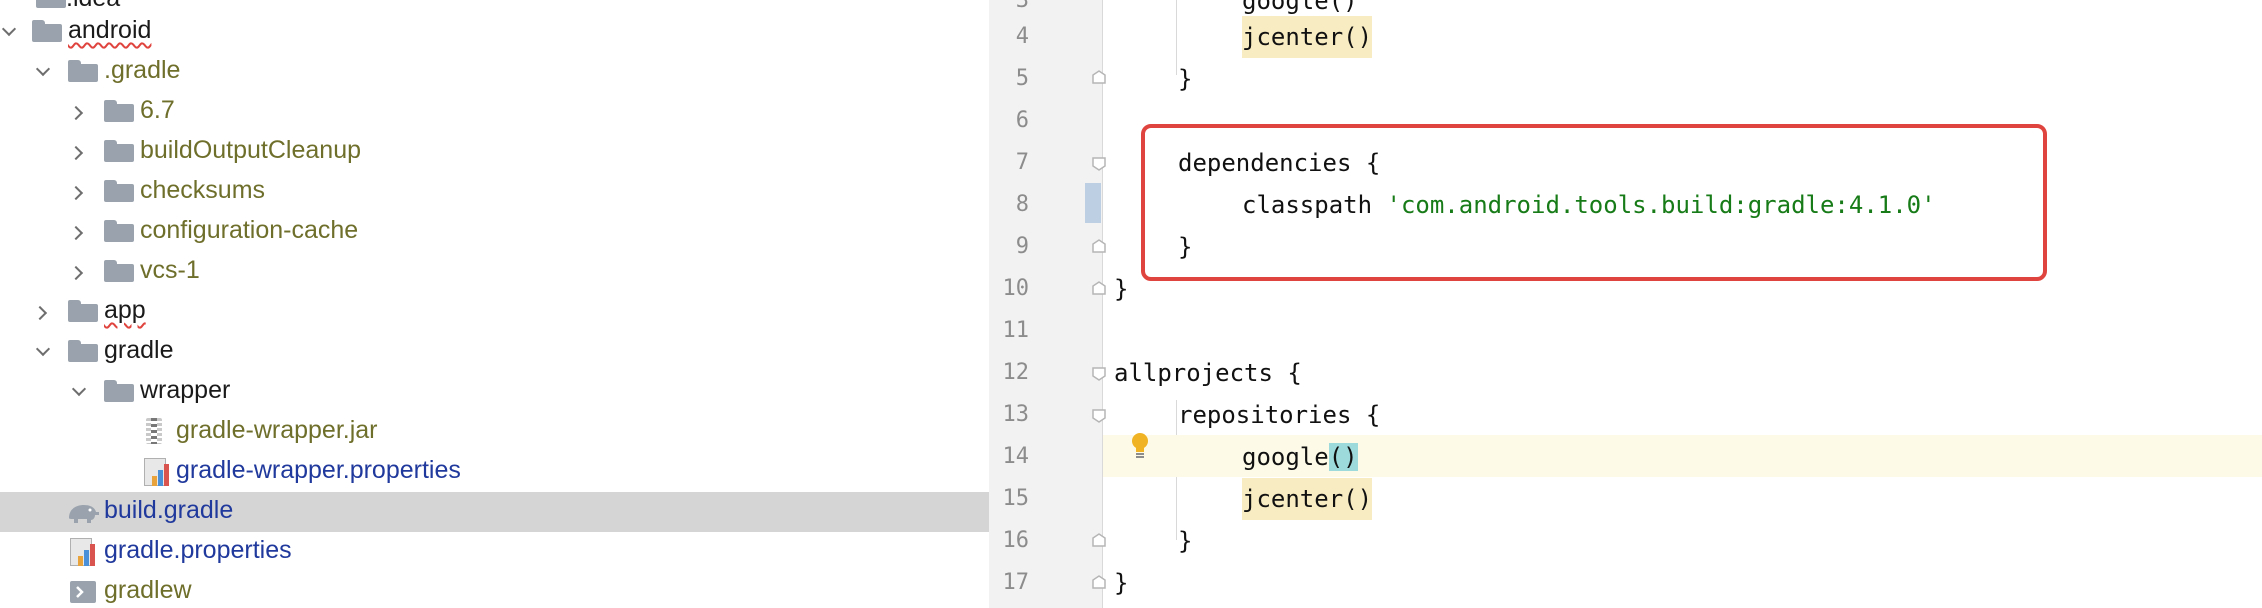 Image resolution: width=2262 pixels, height=608 pixels. Describe the element at coordinates (1022, 204) in the screenshot. I see `line-number: 8` at that location.